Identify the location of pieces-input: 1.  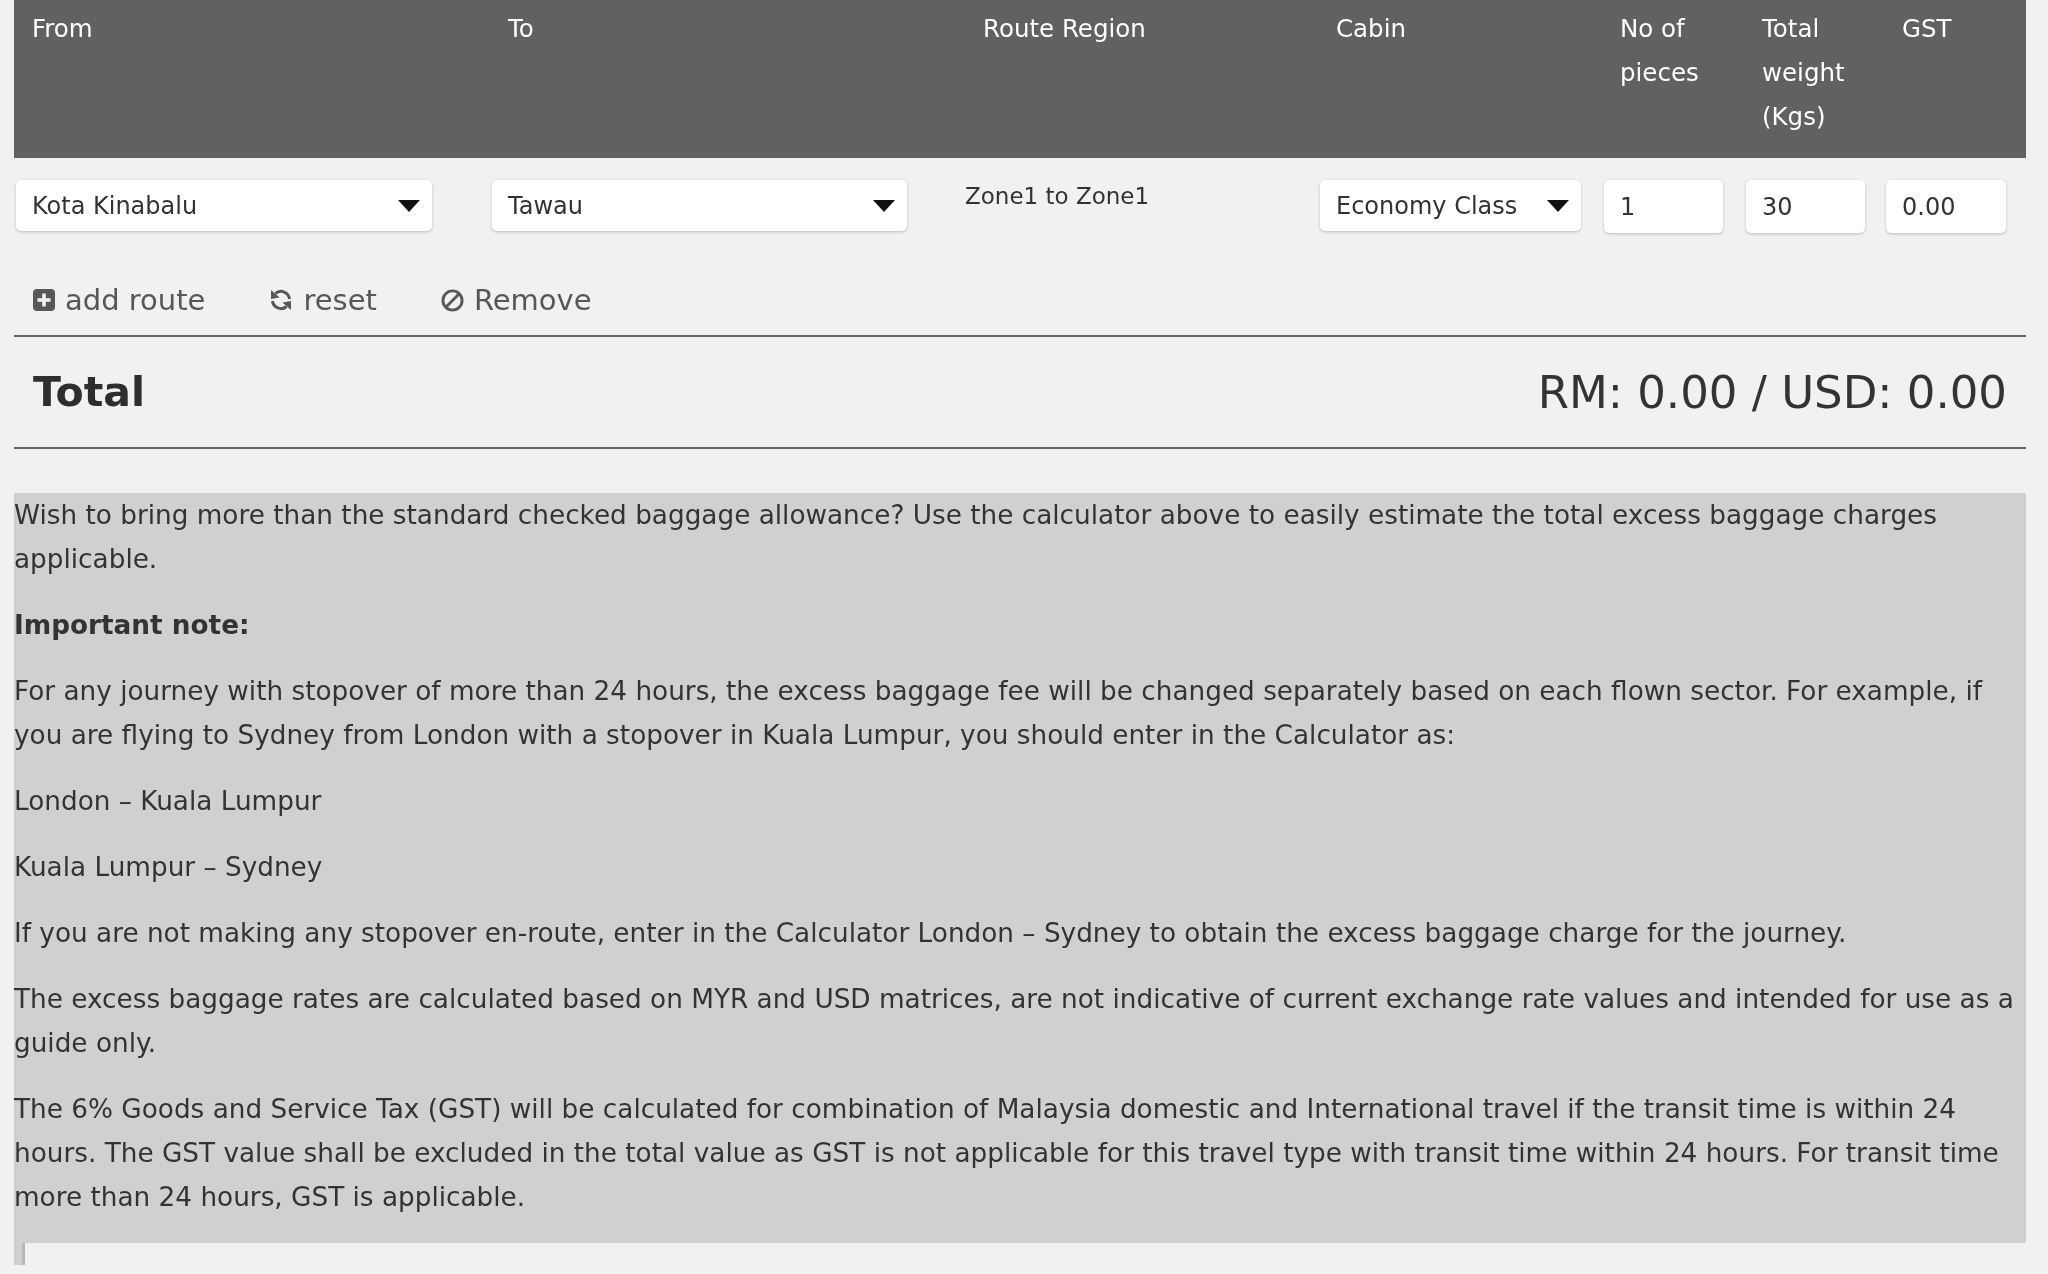
(1663, 206).